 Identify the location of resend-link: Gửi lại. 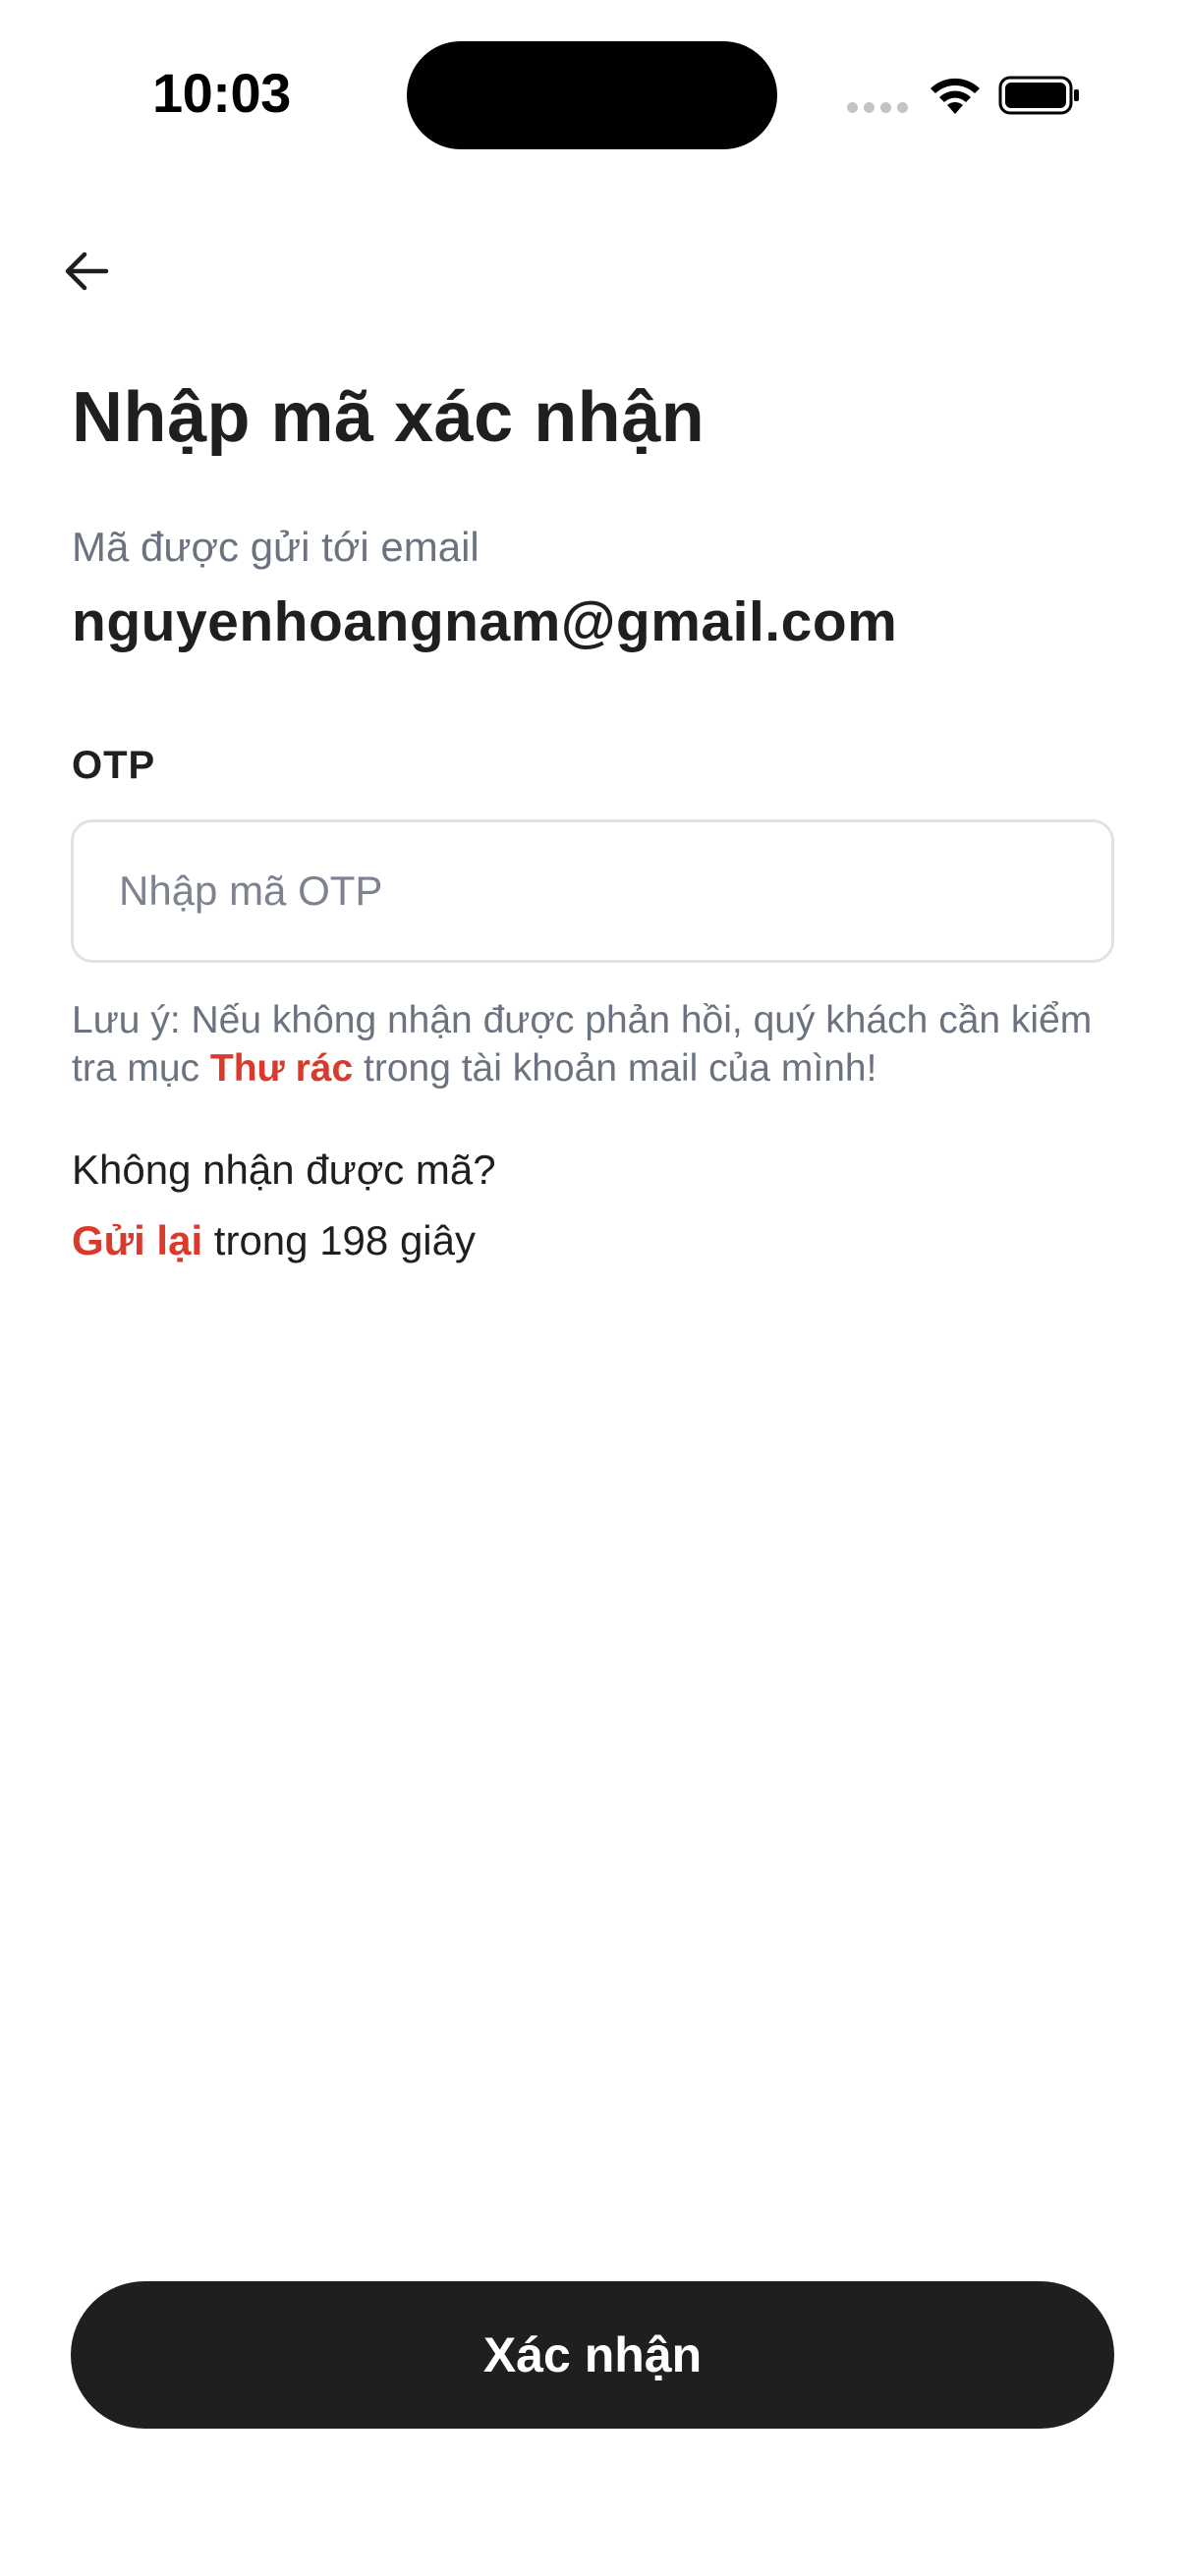
(137, 1240).